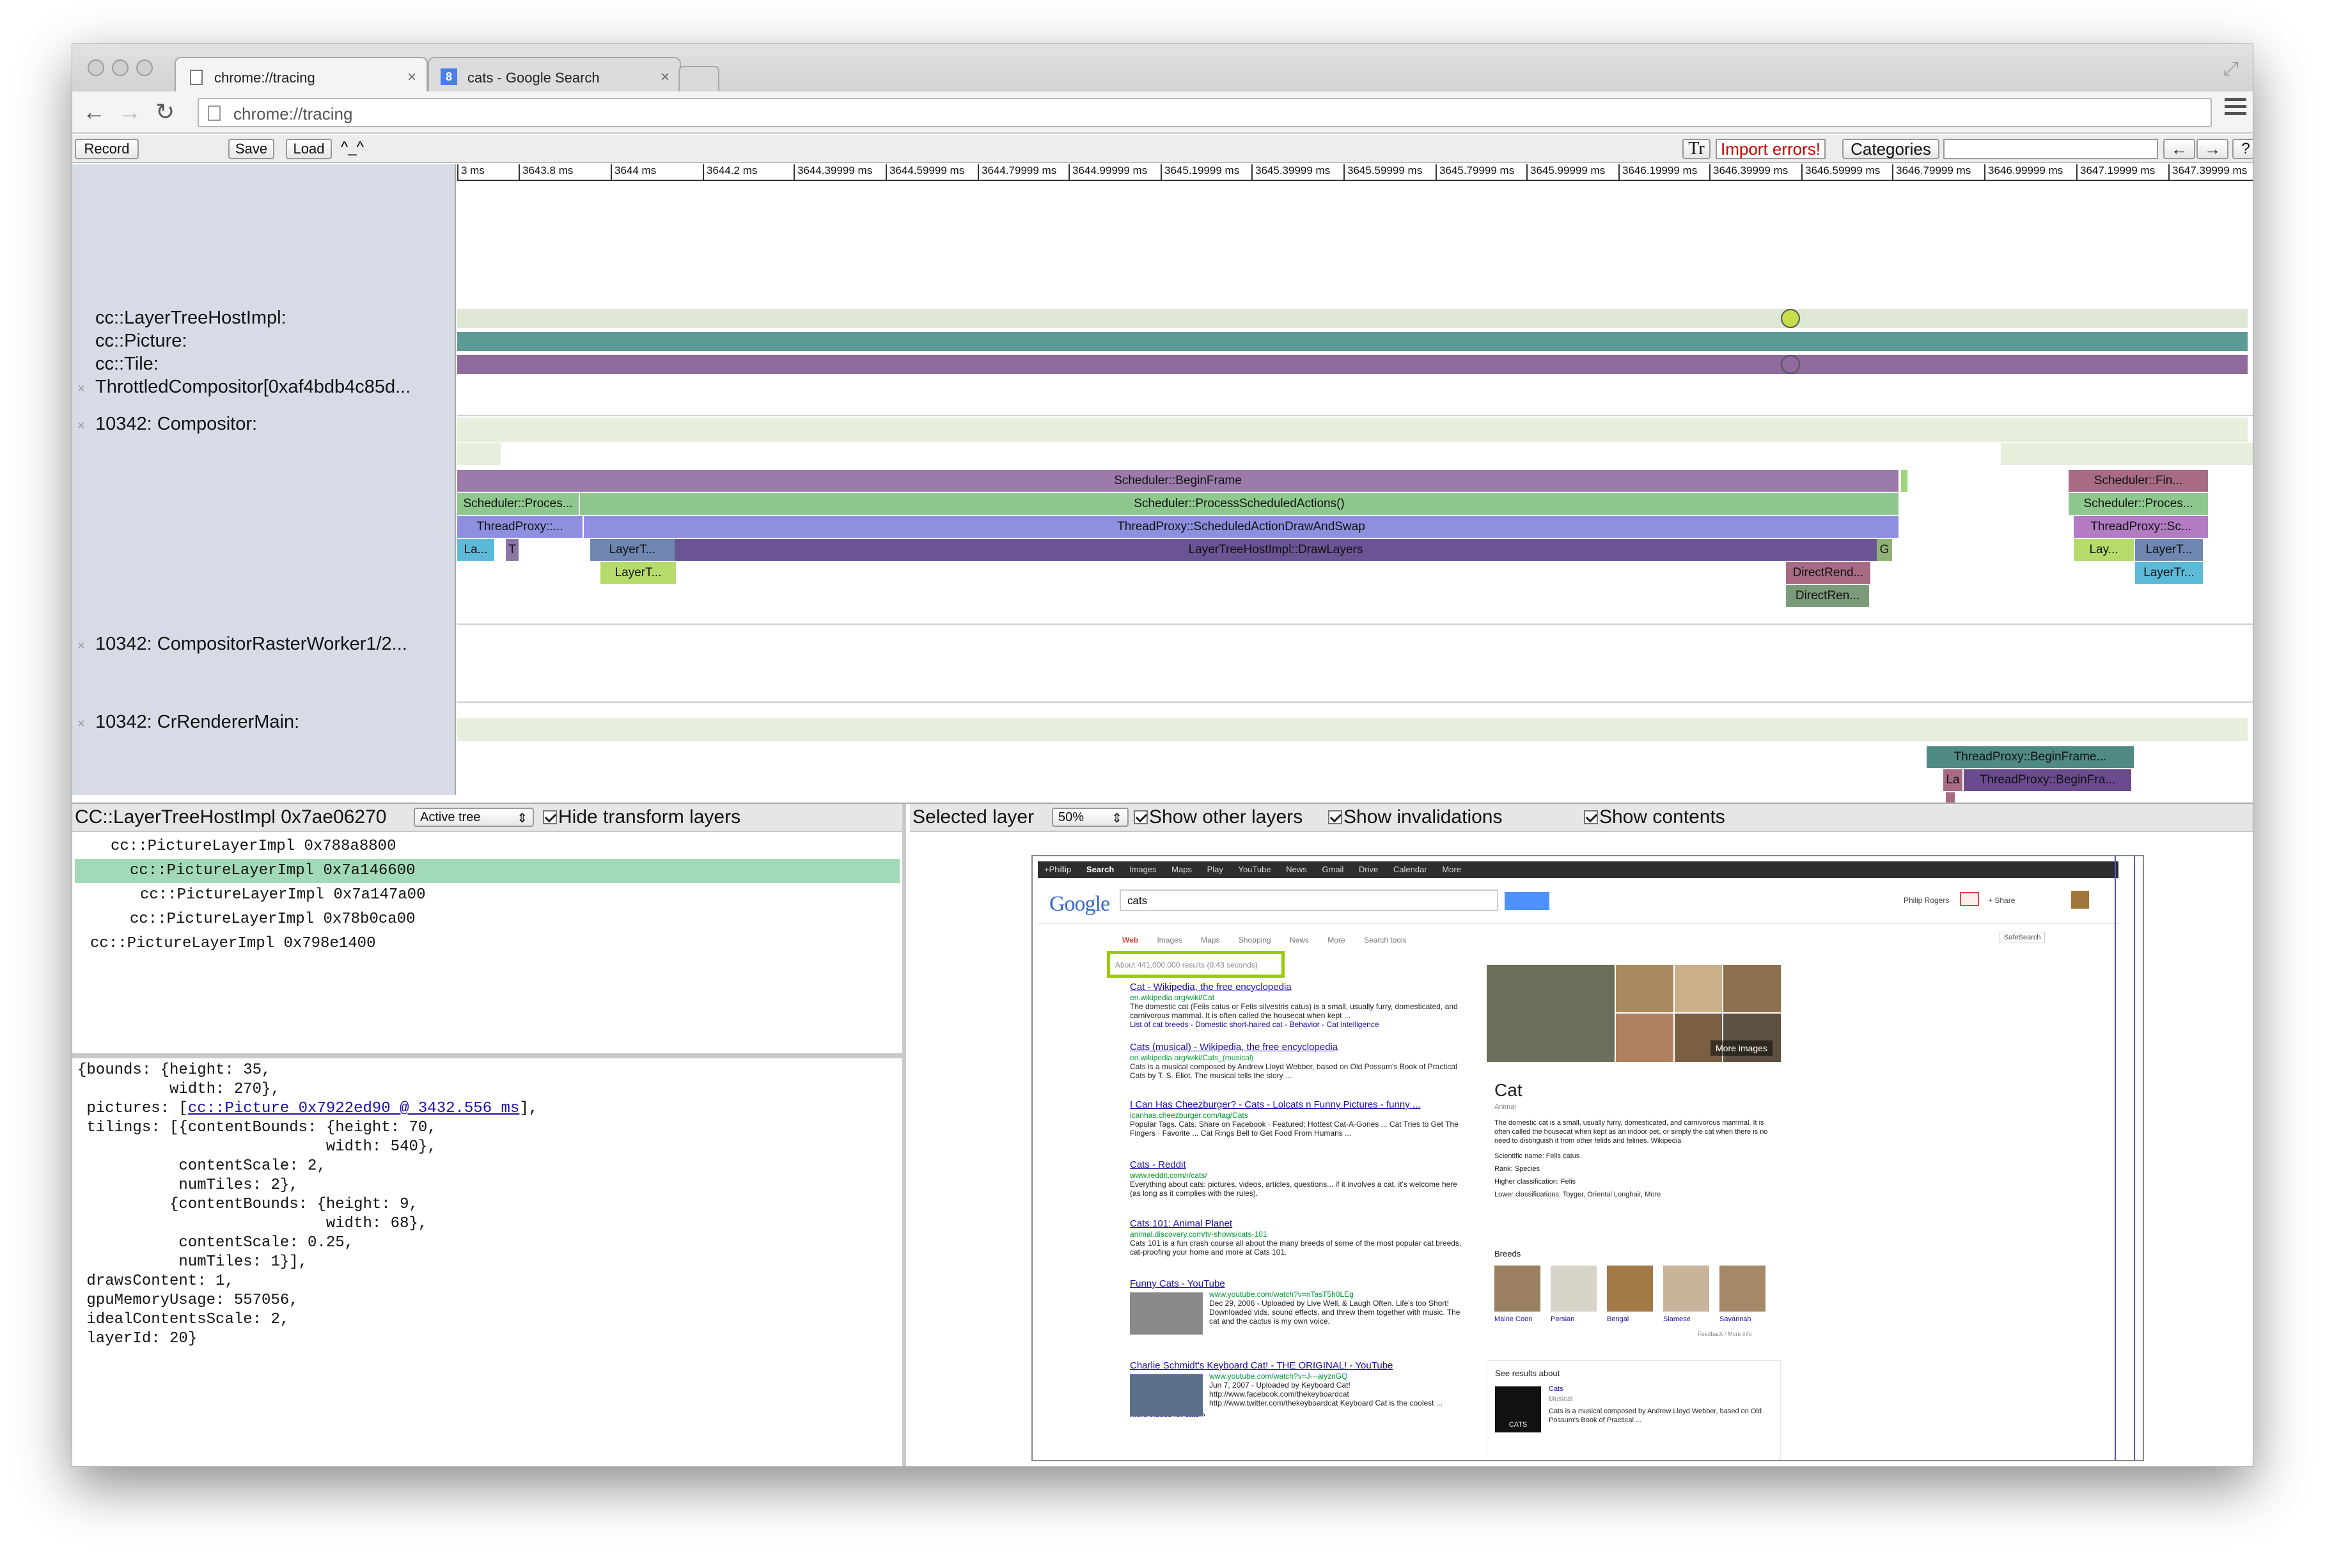 The width and height of the screenshot is (2325, 1568). What do you see at coordinates (1299, 940) in the screenshot?
I see `google-nav-item: News` at bounding box center [1299, 940].